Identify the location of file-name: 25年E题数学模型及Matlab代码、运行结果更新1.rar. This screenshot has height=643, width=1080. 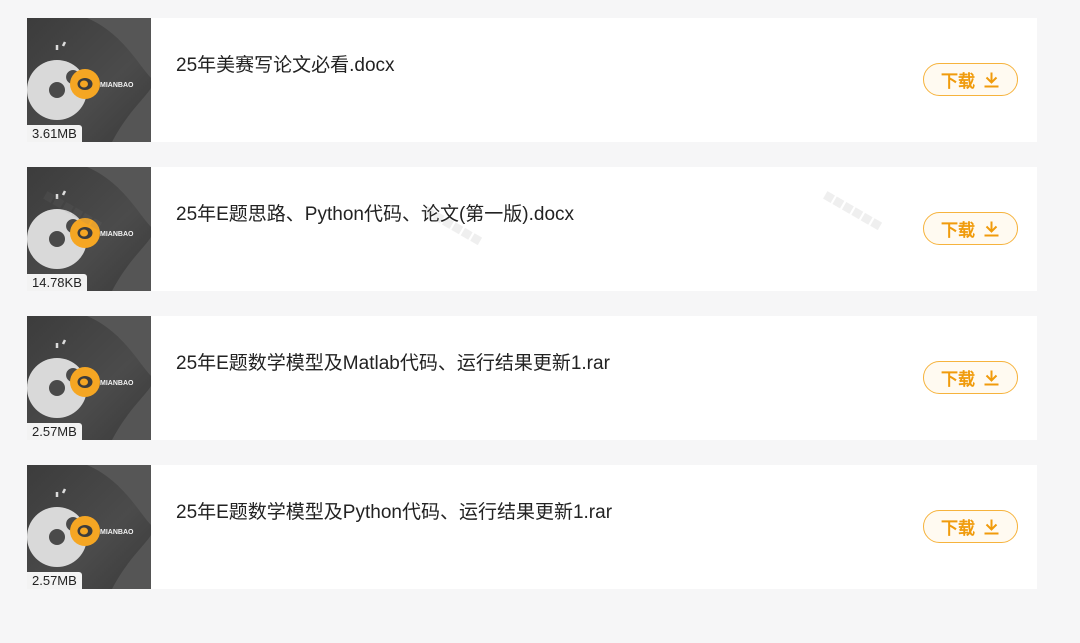
(393, 361).